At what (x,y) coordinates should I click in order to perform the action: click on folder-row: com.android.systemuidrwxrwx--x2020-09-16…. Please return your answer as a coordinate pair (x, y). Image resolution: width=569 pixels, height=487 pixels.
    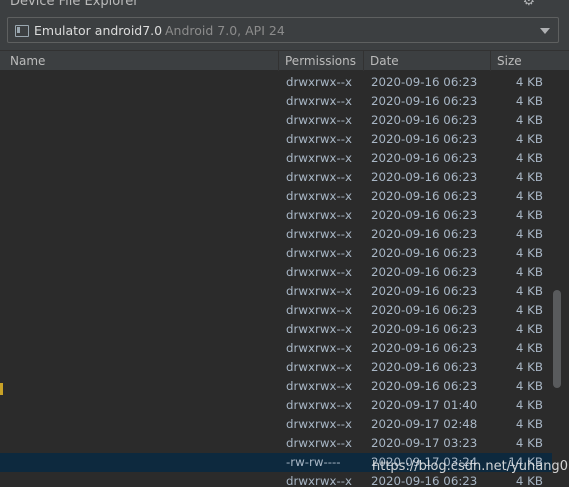
    Looking at the image, I should click on (276, 196).